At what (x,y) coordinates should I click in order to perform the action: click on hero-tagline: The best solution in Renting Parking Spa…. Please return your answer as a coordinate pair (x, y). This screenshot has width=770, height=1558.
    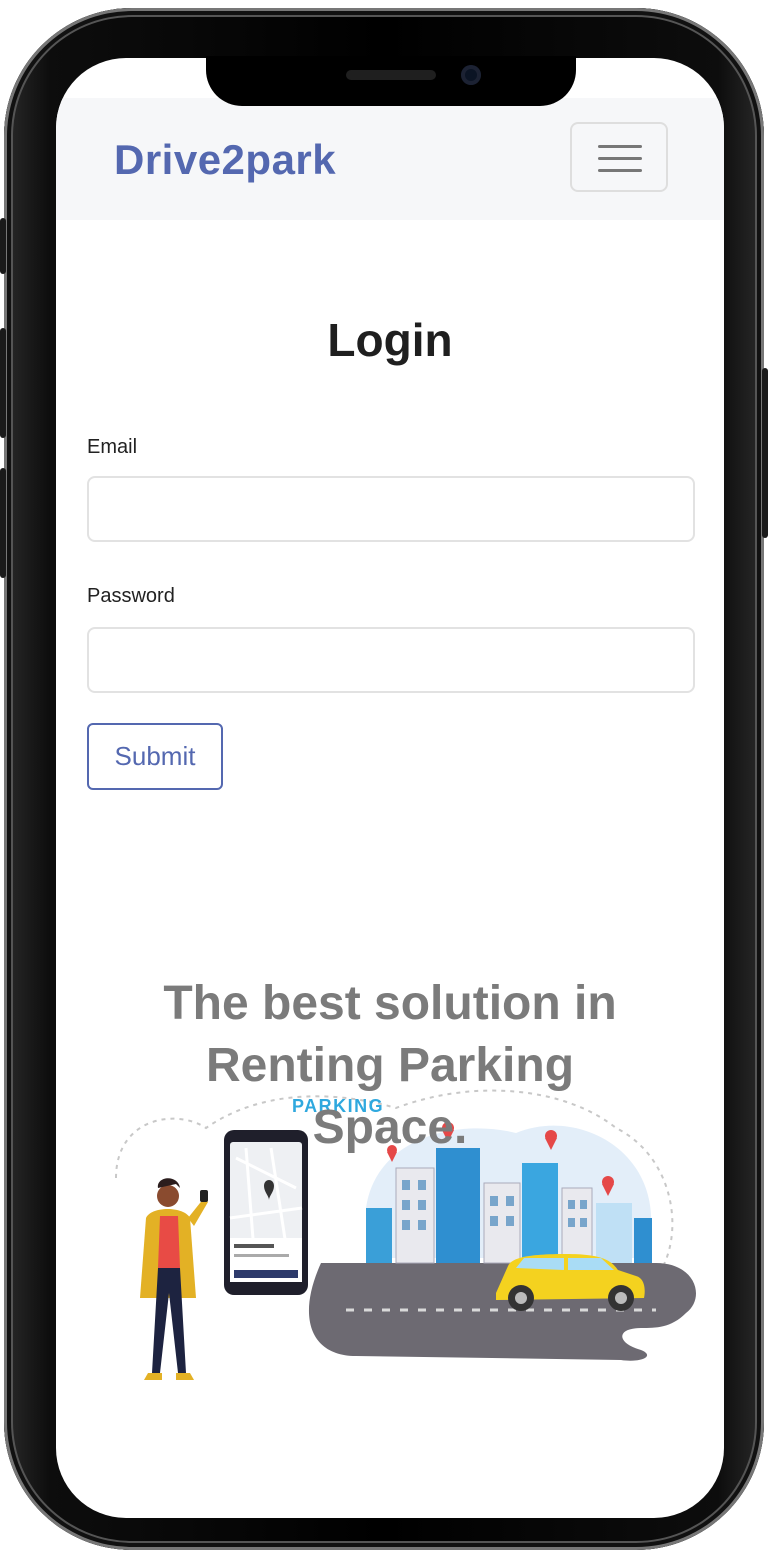
    Looking at the image, I should click on (390, 1065).